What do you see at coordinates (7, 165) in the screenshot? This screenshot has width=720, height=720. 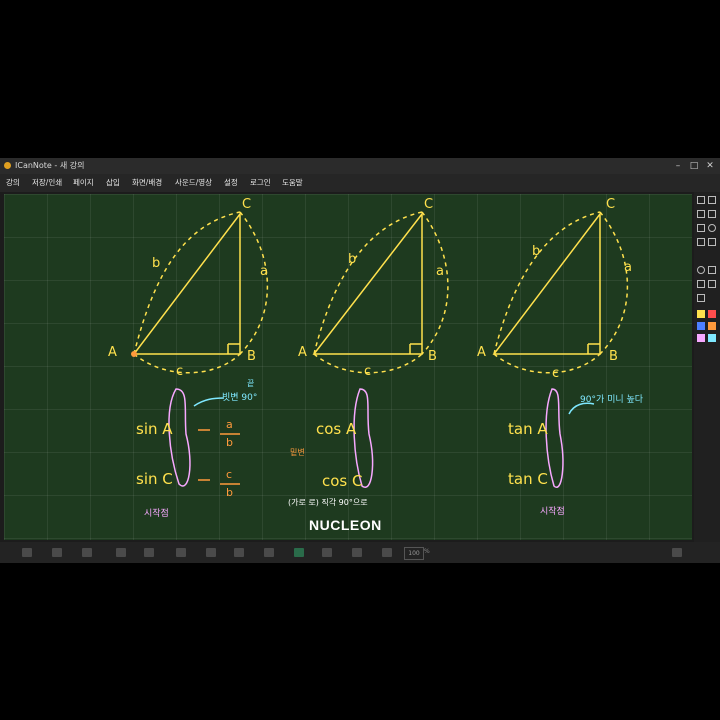 I see `app-icon` at bounding box center [7, 165].